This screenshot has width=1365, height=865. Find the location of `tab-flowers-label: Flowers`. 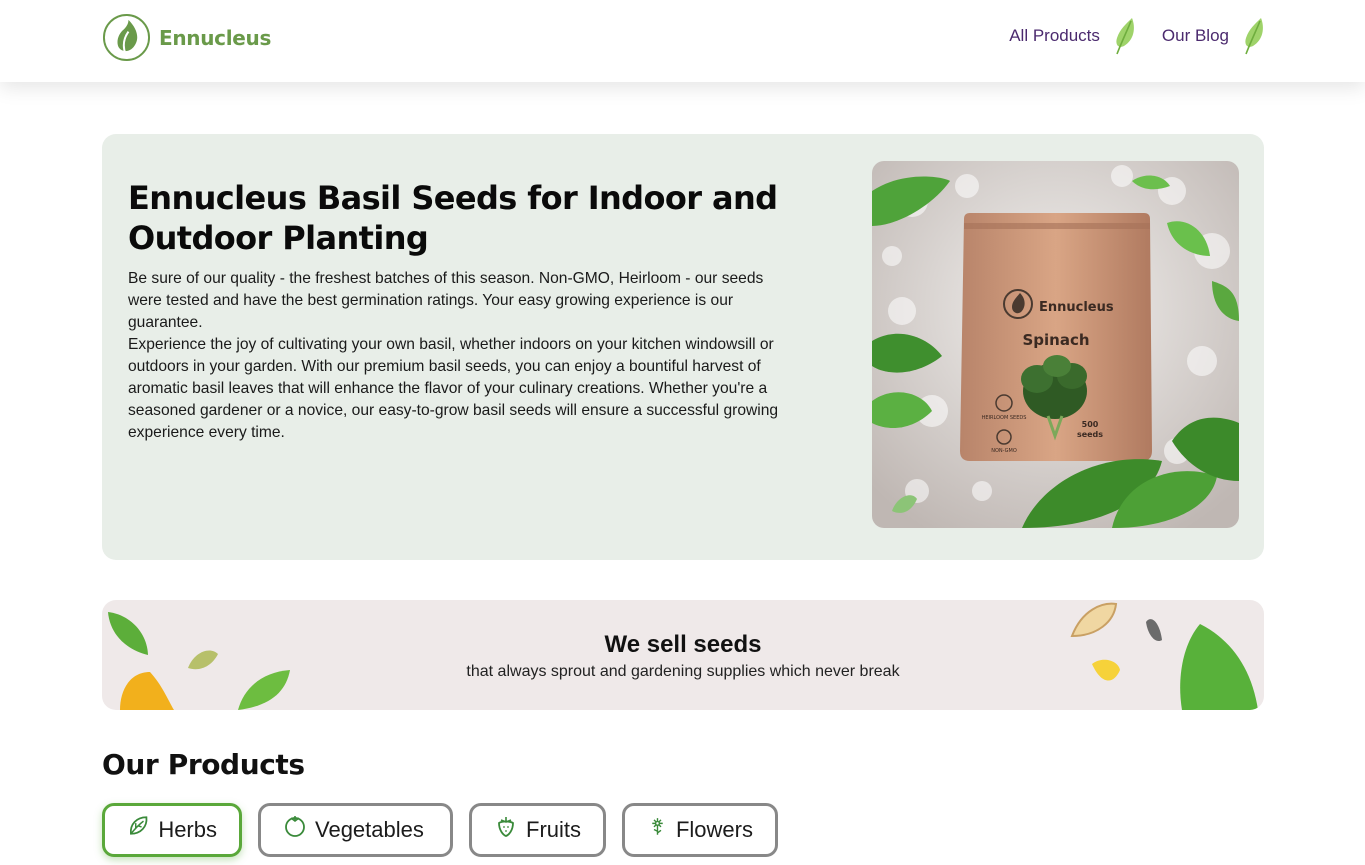

tab-flowers-label: Flowers is located at coordinates (714, 829).